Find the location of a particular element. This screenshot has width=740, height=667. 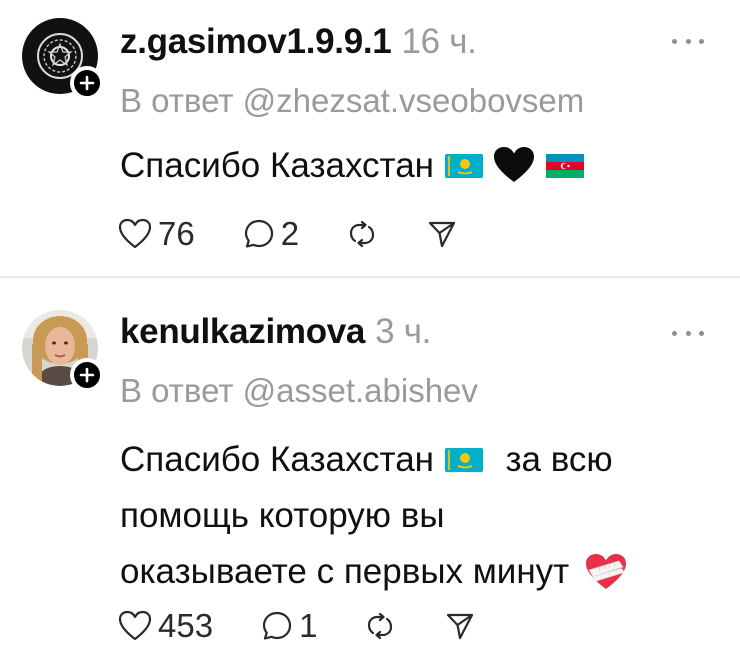

post-text-segment: за всю is located at coordinates (559, 459).